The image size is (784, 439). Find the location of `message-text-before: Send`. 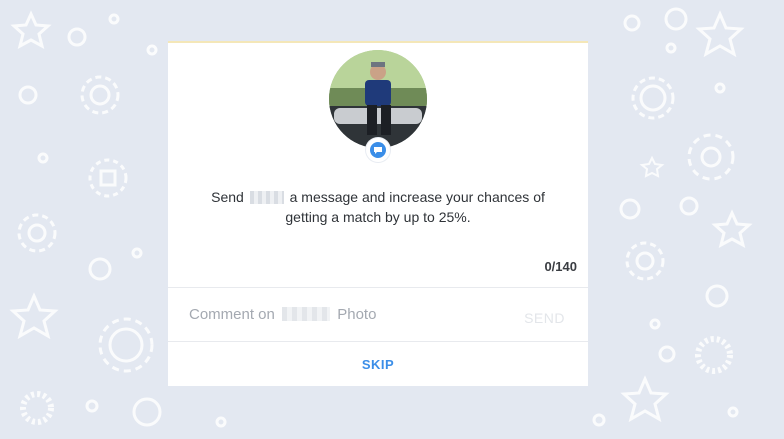

message-text-before: Send is located at coordinates (227, 197).